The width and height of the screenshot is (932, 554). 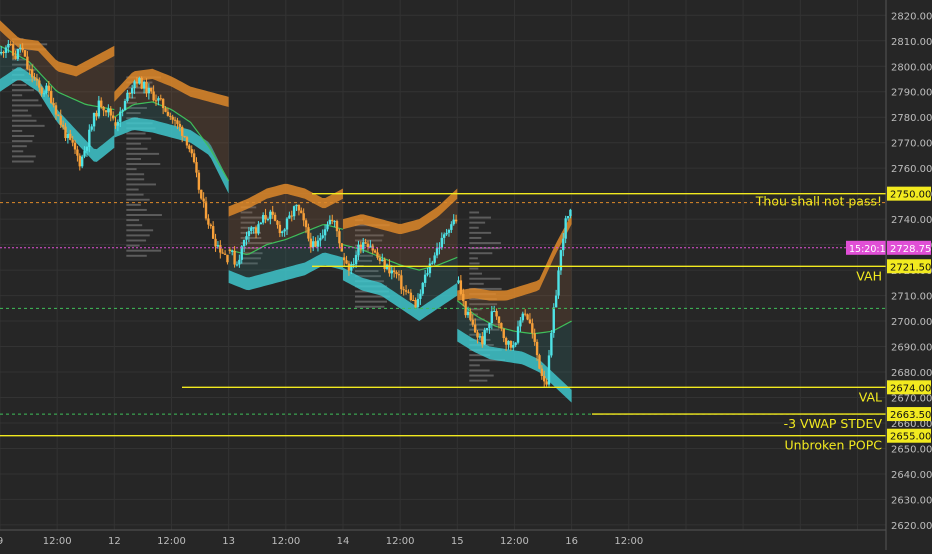 I want to click on time-tick-label: 14, so click(x=343, y=541).